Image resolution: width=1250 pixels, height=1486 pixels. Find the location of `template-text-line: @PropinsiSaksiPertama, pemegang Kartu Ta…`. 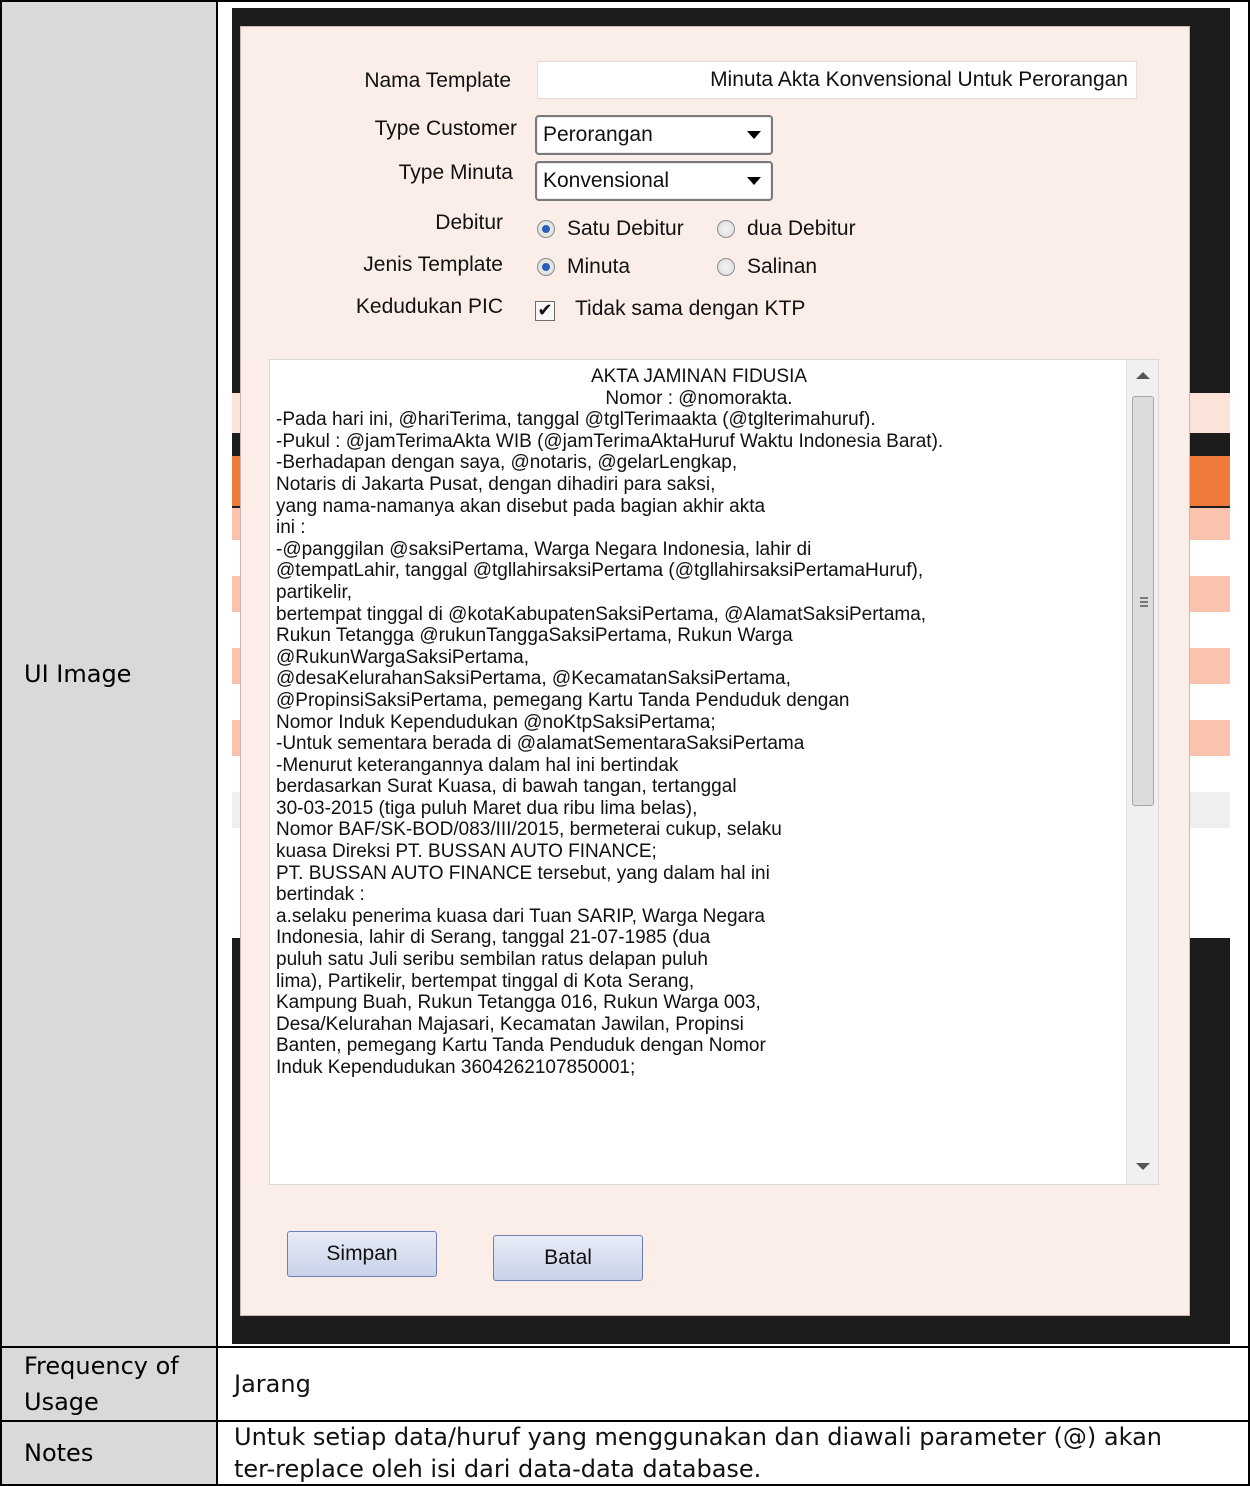

template-text-line: @PropinsiSaksiPertama, pemegang Kartu Ta… is located at coordinates (563, 700).